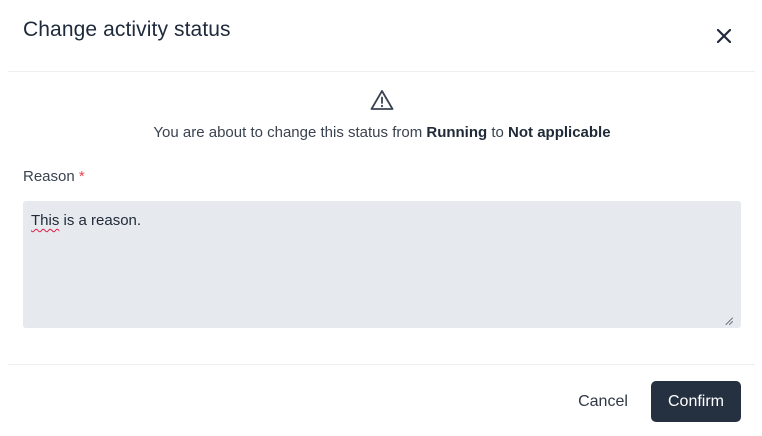  I want to click on message-connector: to, so click(498, 132).